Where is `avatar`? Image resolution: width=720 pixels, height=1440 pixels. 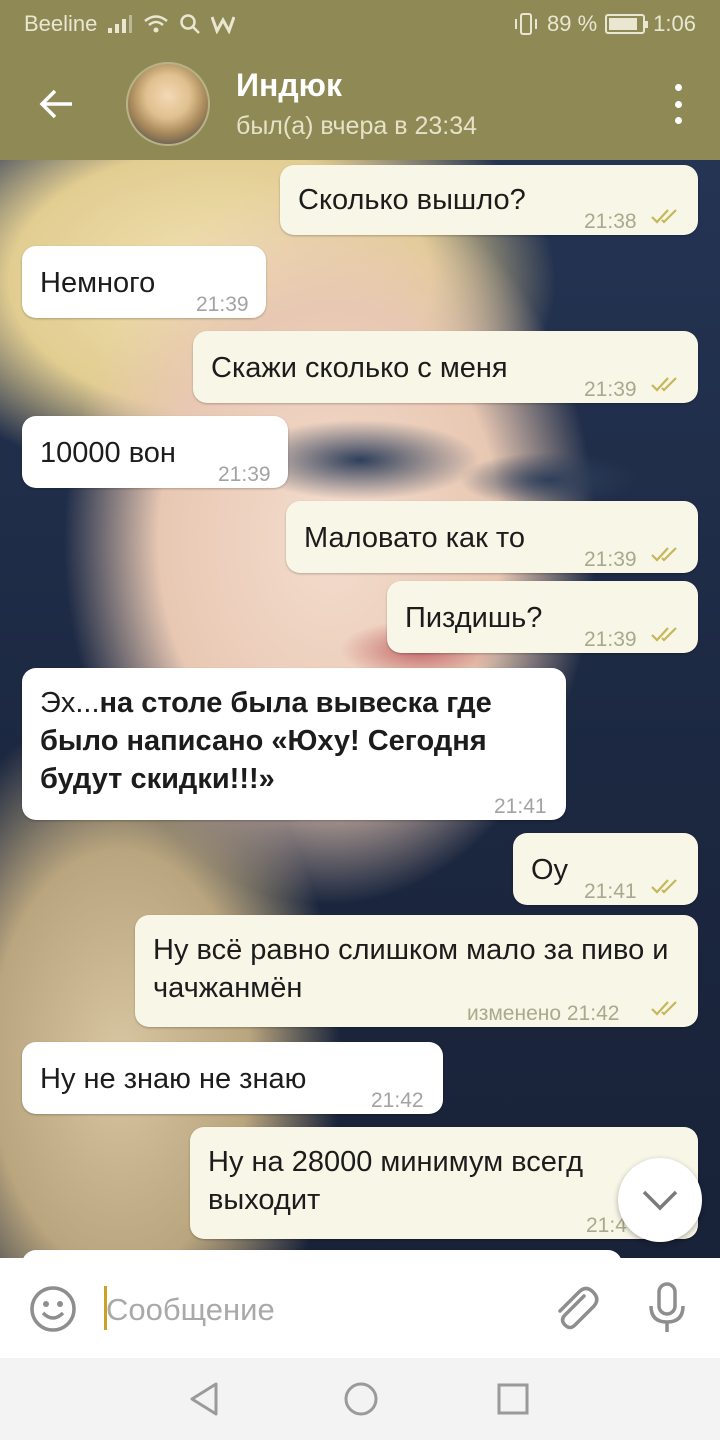 avatar is located at coordinates (168, 104).